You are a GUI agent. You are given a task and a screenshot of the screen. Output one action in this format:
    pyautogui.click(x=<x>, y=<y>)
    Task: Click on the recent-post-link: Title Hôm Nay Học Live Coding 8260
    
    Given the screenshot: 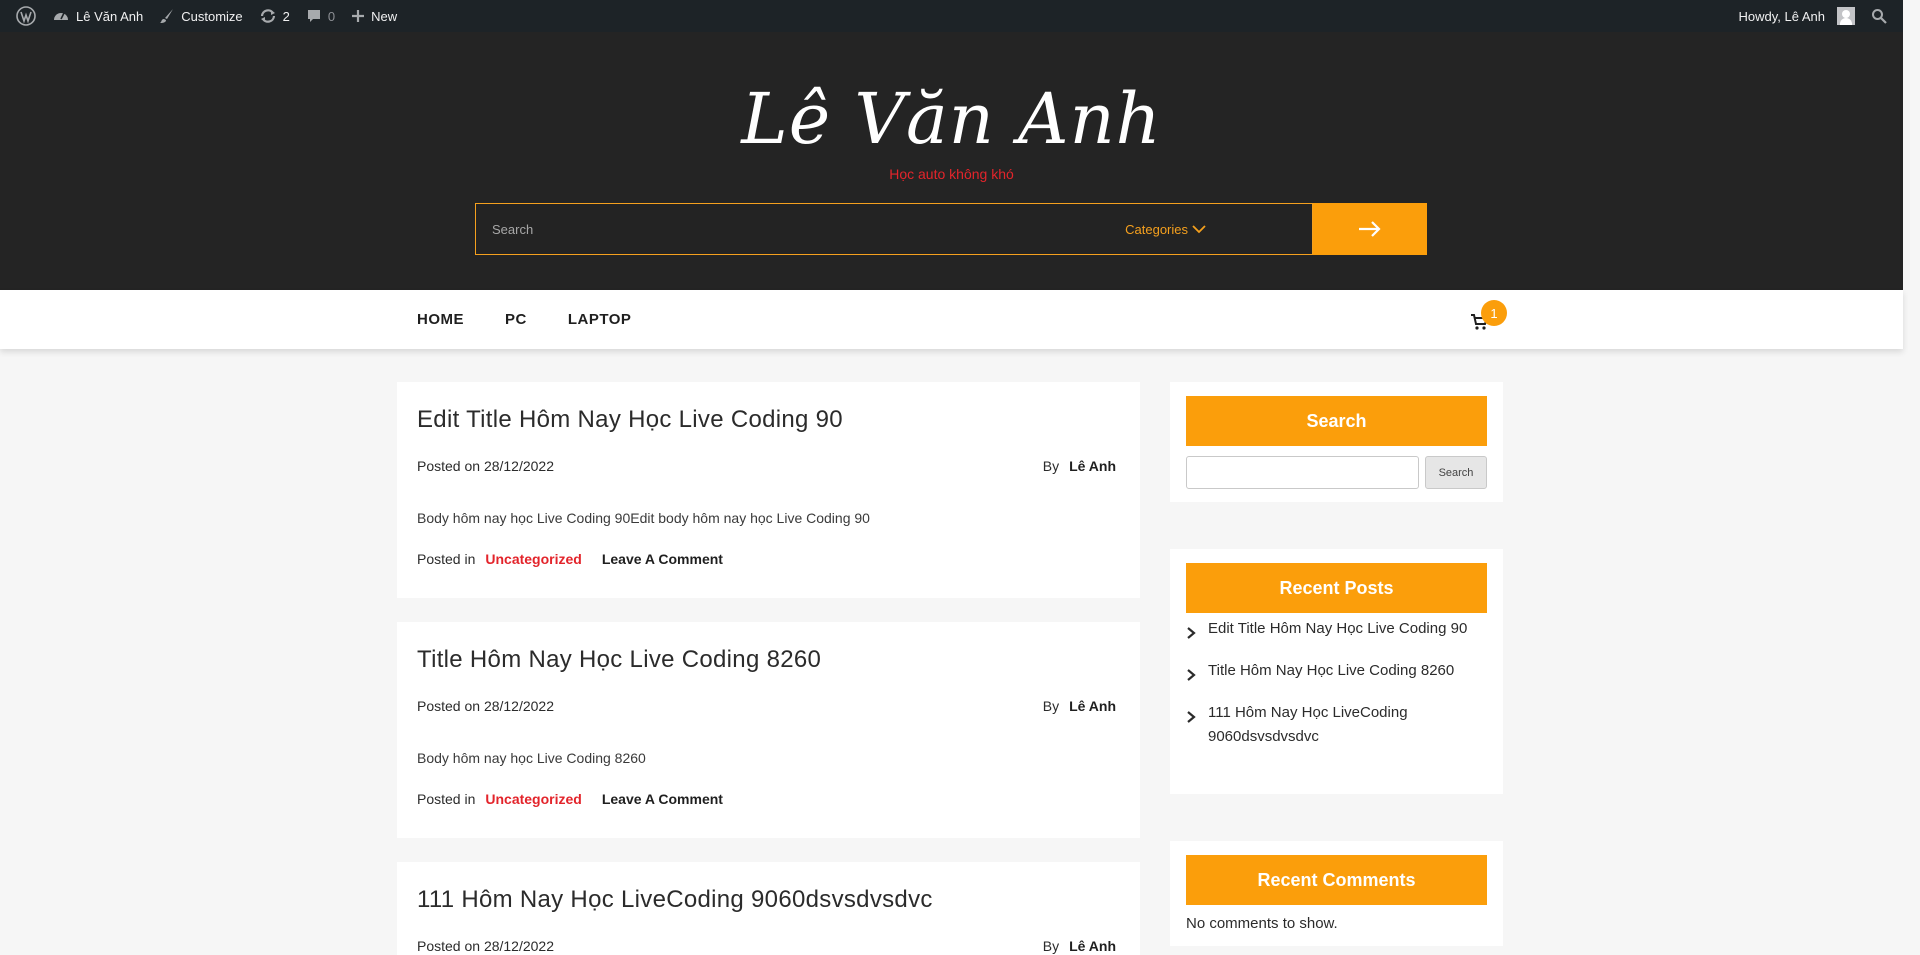 What is the action you would take?
    pyautogui.click(x=1338, y=674)
    